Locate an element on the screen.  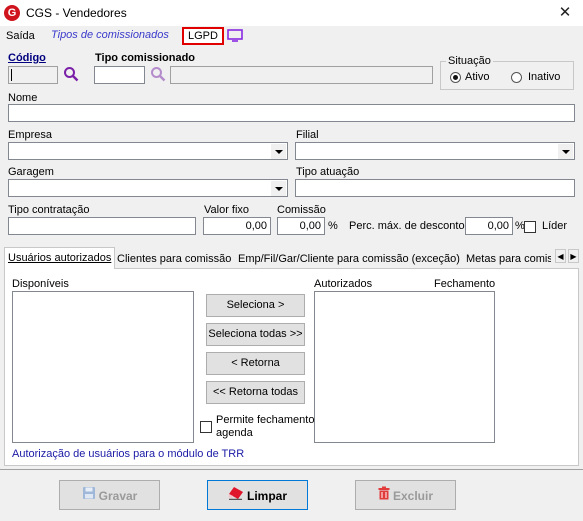
empresa-select is located at coordinates (148, 151).